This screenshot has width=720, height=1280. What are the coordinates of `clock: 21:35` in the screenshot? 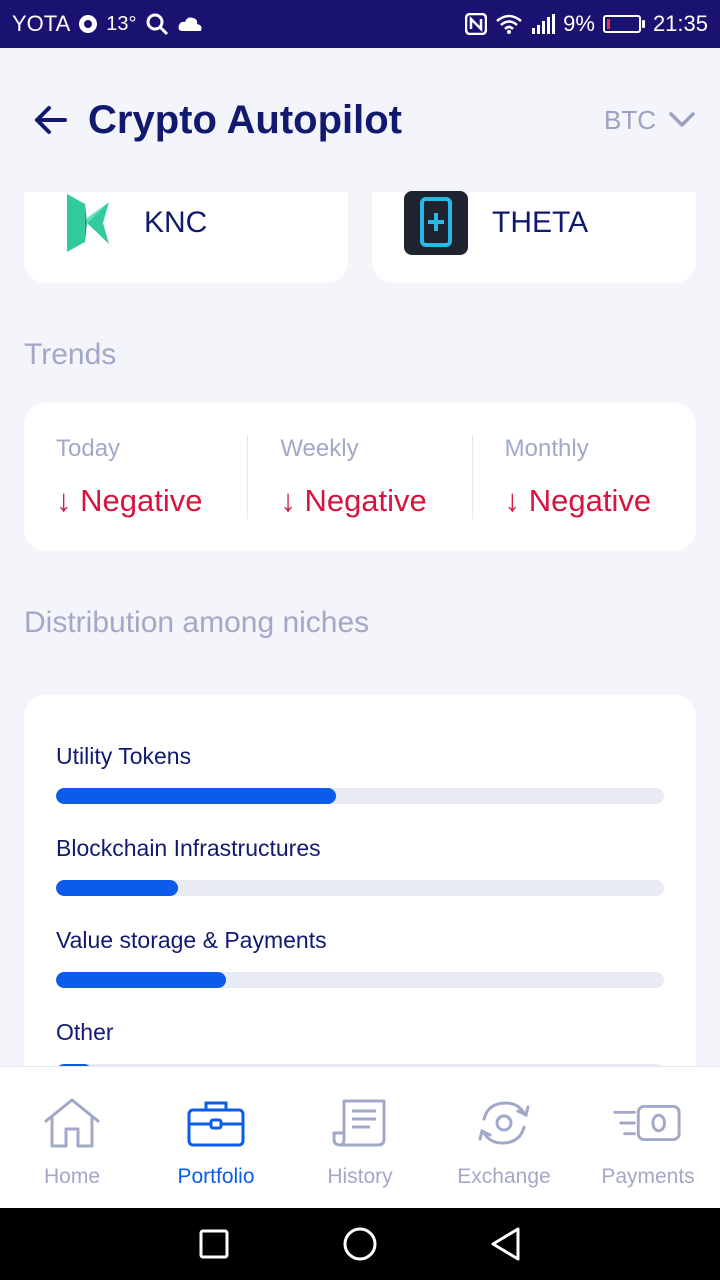 It's located at (680, 23).